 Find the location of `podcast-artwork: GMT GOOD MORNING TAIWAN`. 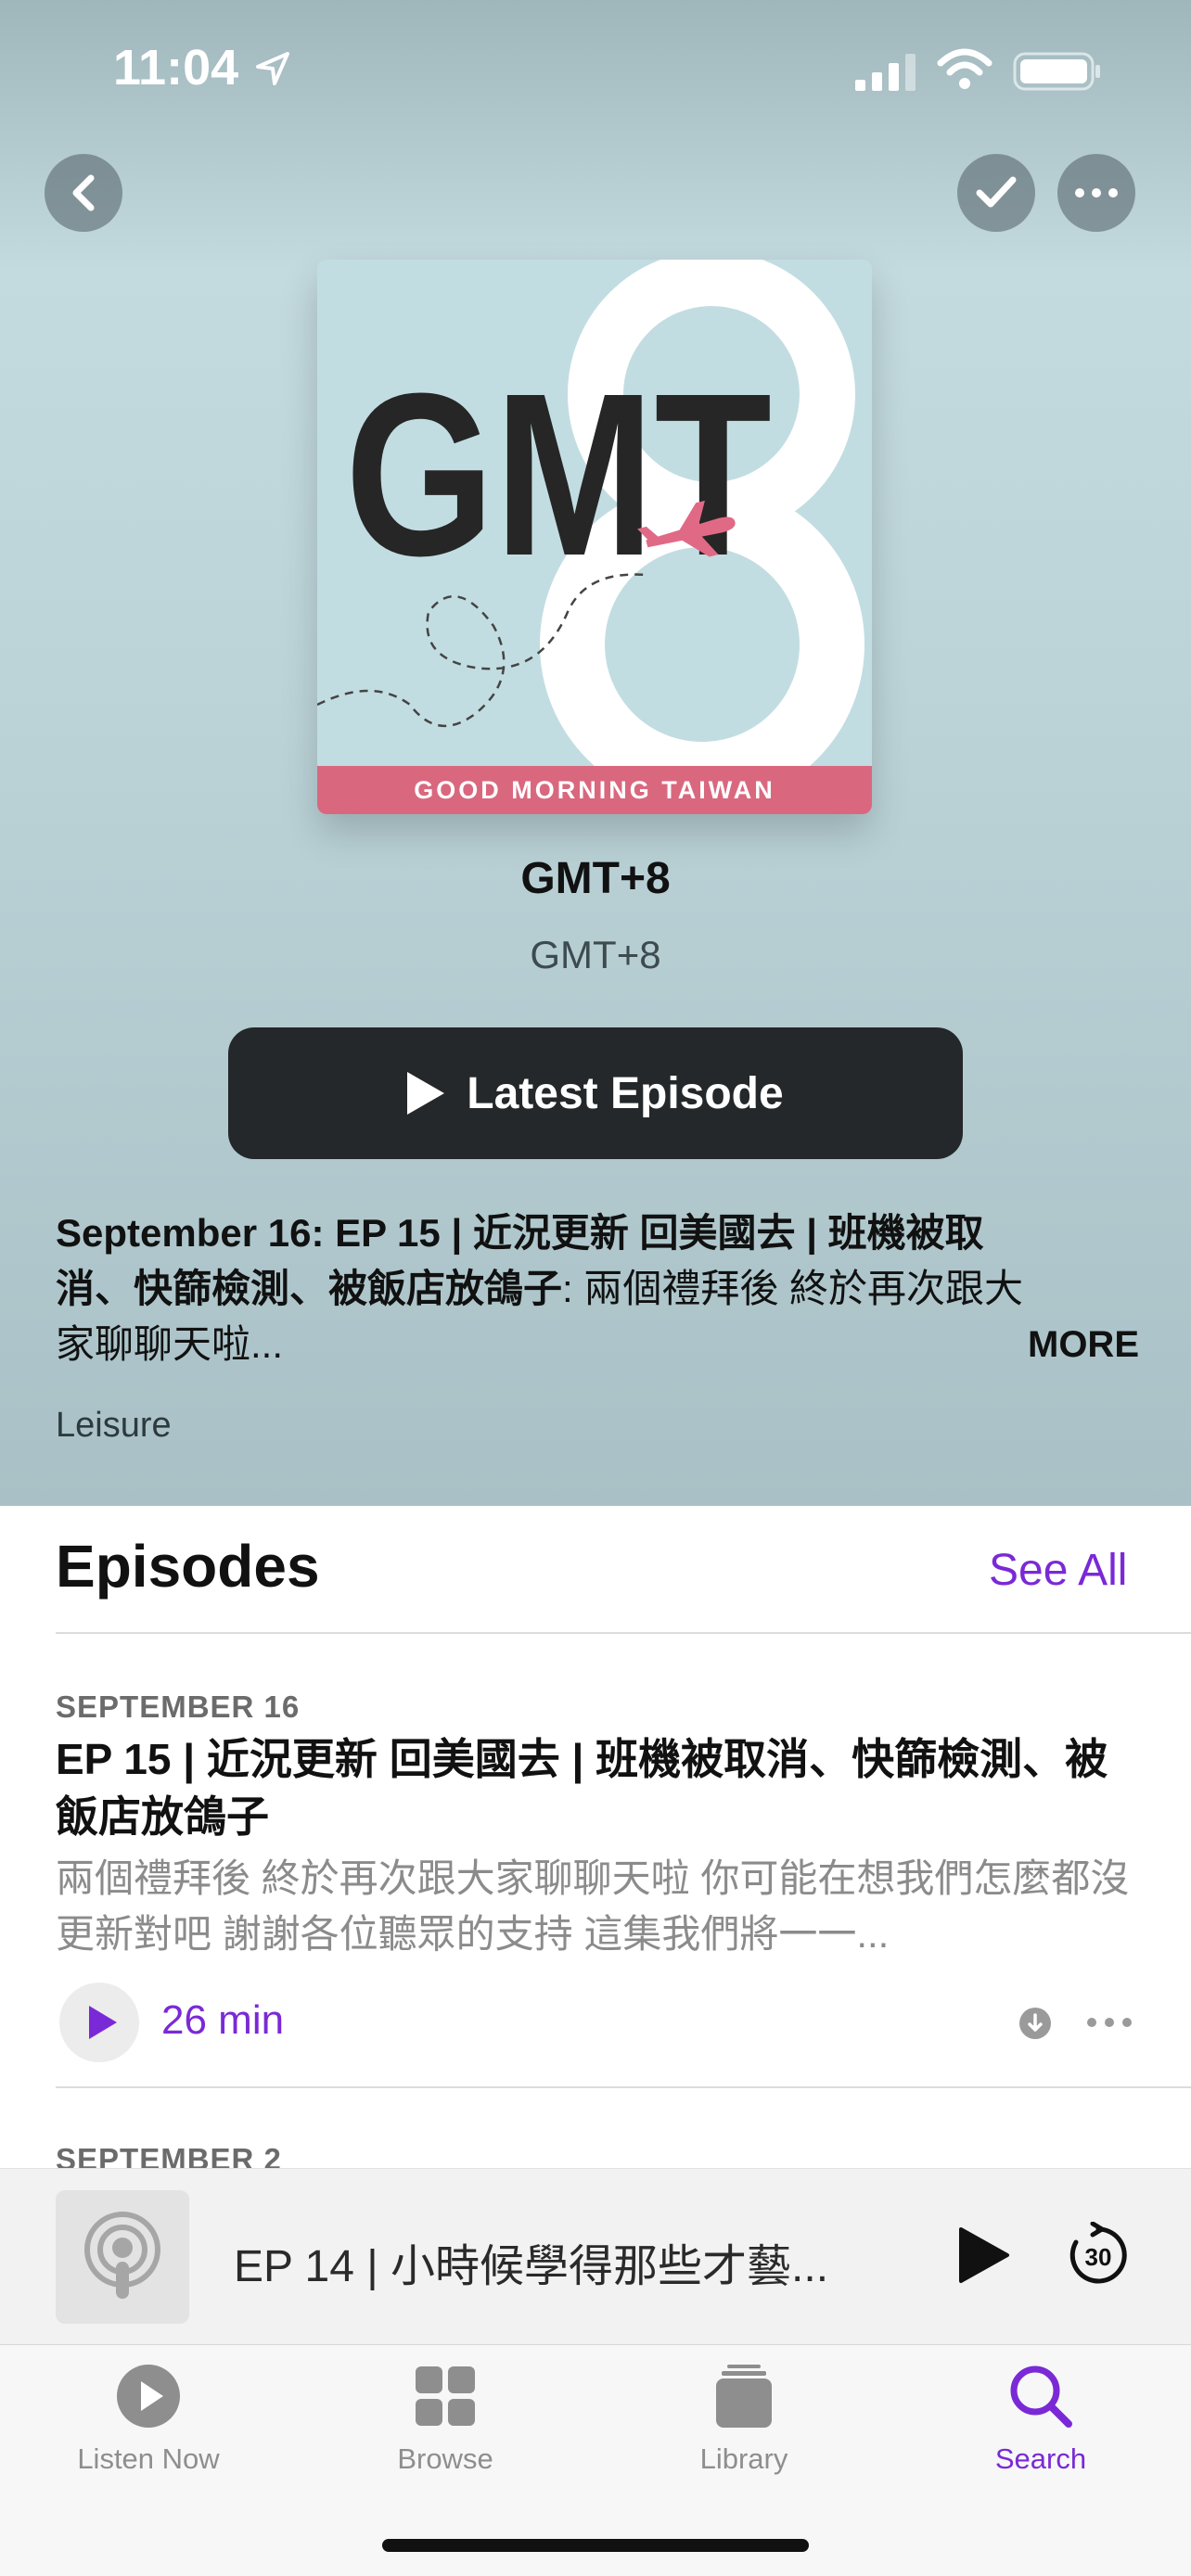

podcast-artwork: GMT GOOD MORNING TAIWAN is located at coordinates (594, 537).